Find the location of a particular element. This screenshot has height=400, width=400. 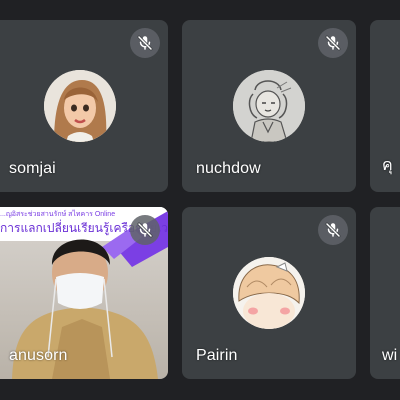

participant-tile-partial-1: คุ is located at coordinates (385, 106).